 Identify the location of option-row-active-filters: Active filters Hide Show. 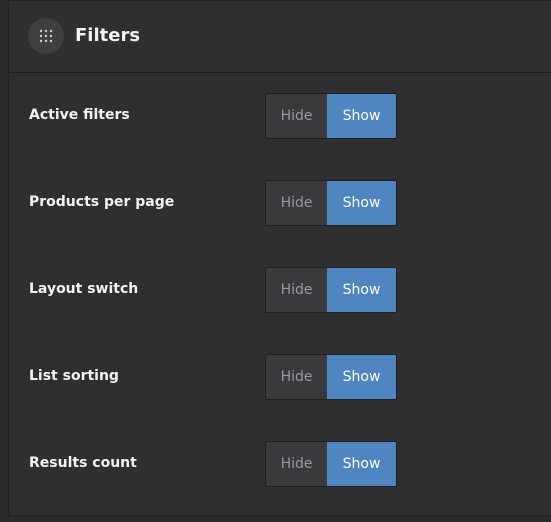
(280, 116).